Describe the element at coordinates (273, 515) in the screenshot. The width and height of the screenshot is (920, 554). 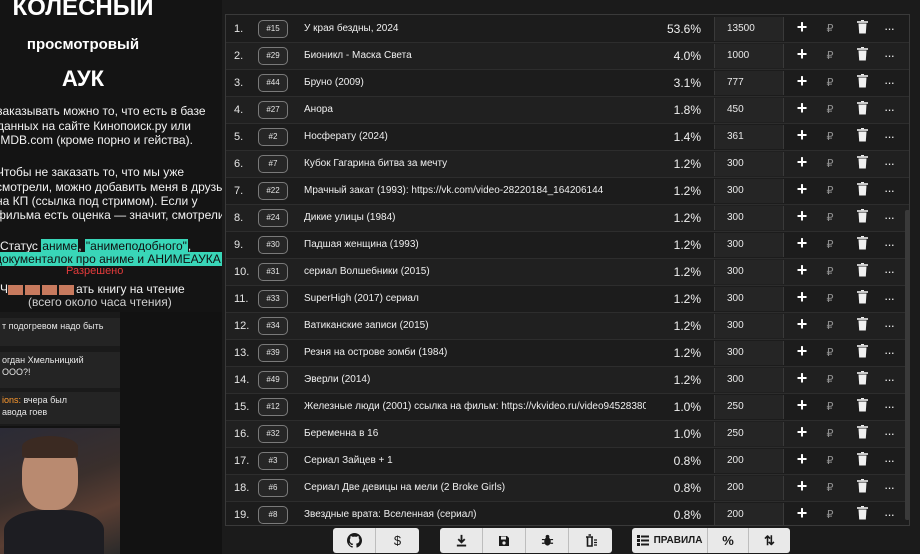
I see `lot-id-badge: #8` at that location.